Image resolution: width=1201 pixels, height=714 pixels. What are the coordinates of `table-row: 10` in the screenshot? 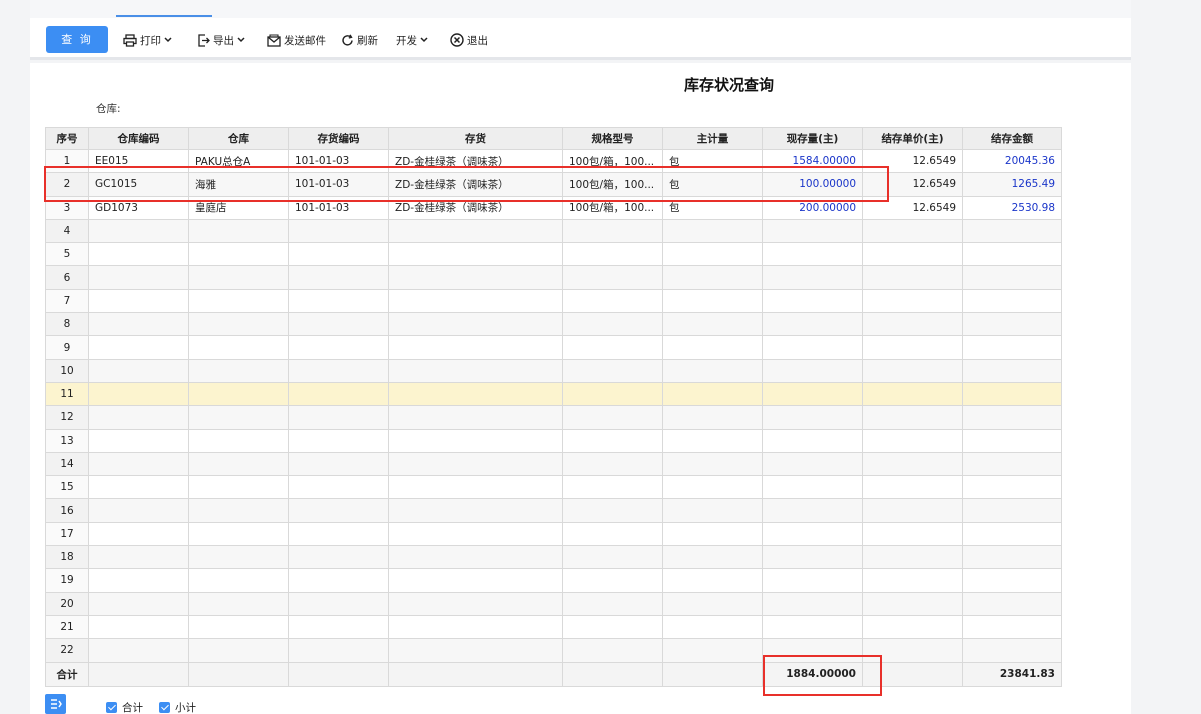 It's located at (553, 370).